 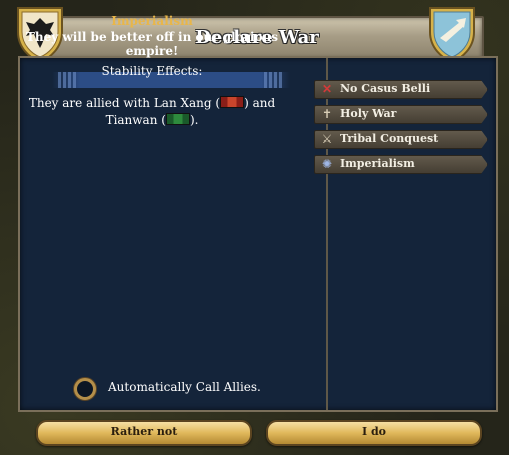 What do you see at coordinates (368, 113) in the screenshot?
I see `cb-item-label: Holy War` at bounding box center [368, 113].